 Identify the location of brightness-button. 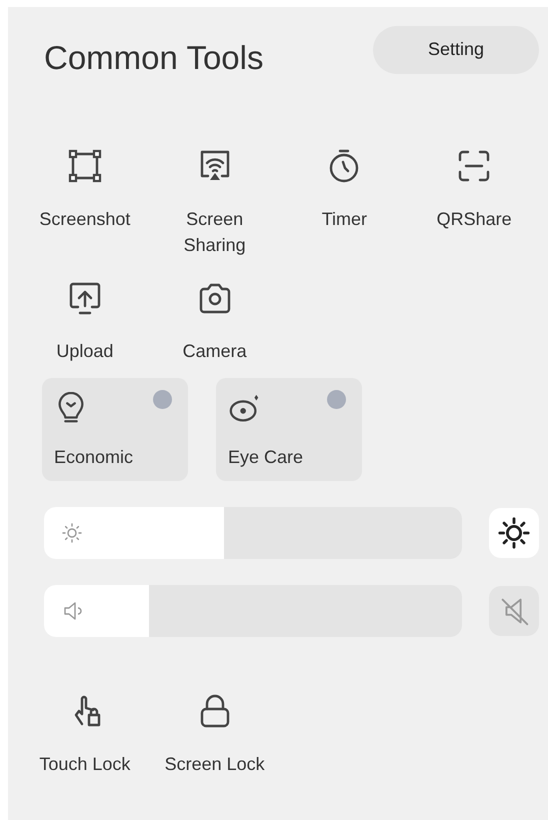
(514, 533).